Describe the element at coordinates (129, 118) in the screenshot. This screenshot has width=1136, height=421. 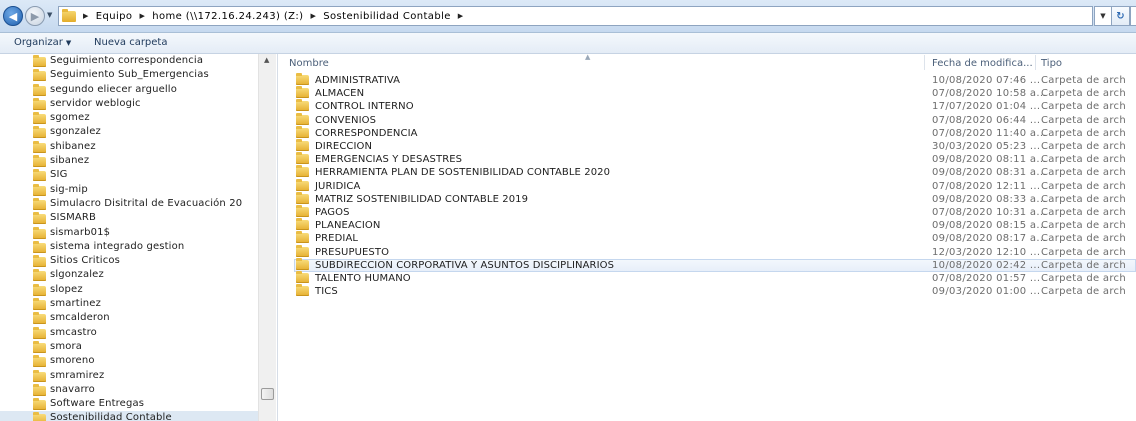
I see `nav-folder-item: sgomez` at that location.